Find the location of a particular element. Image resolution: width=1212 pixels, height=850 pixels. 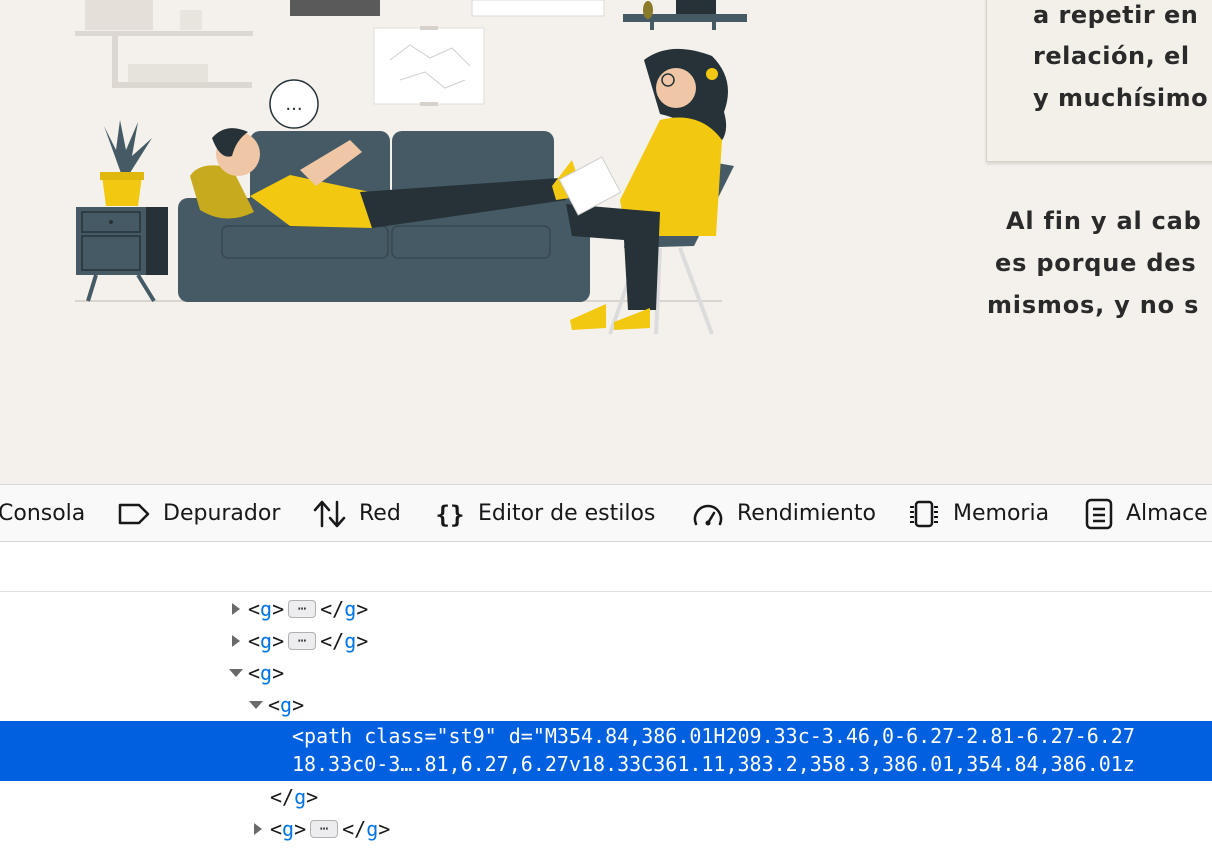

side-table is located at coordinates (122, 255).